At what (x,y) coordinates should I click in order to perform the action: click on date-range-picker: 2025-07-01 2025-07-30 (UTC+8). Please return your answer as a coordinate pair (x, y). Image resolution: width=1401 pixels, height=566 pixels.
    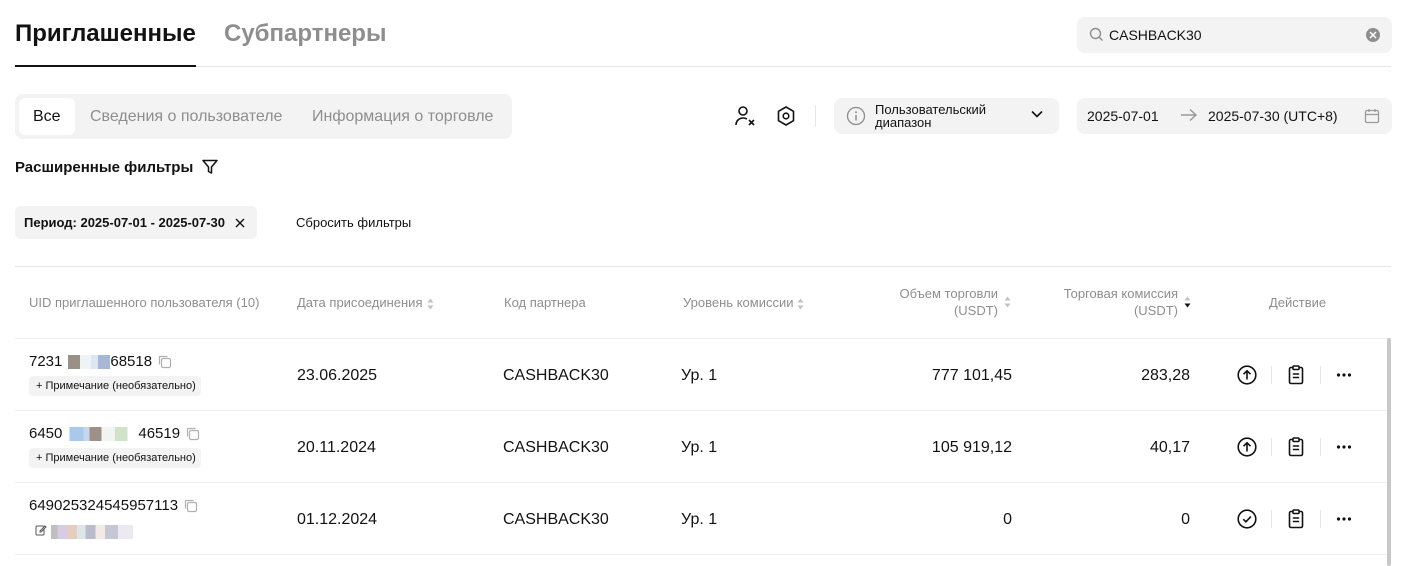
    Looking at the image, I should click on (1234, 116).